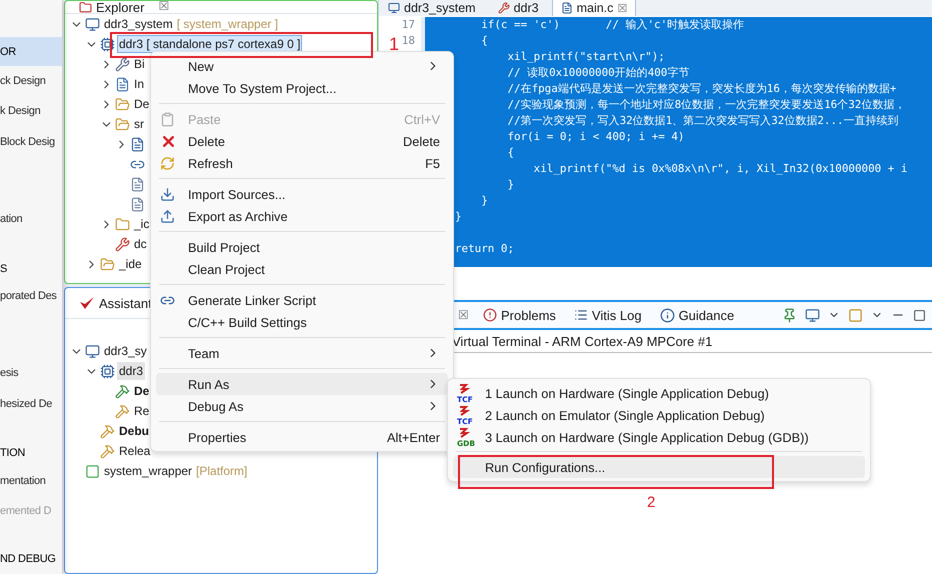  What do you see at coordinates (598, 73) in the screenshot?
I see `code-line: // 读取0x10000000开始的400字节` at bounding box center [598, 73].